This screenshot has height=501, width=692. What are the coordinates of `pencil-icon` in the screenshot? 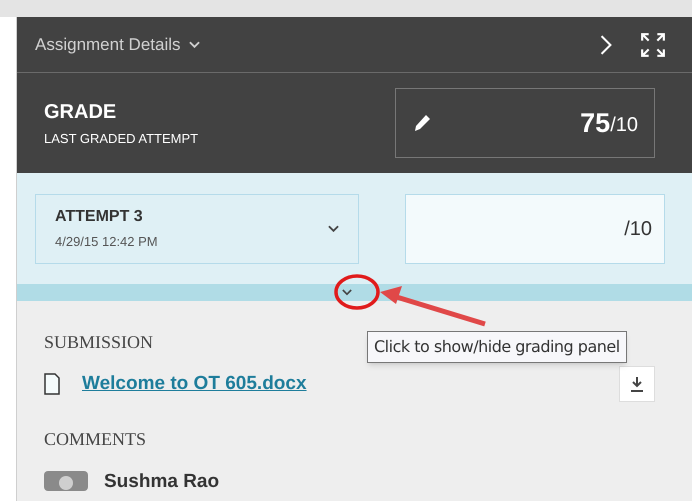 It's located at (422, 123).